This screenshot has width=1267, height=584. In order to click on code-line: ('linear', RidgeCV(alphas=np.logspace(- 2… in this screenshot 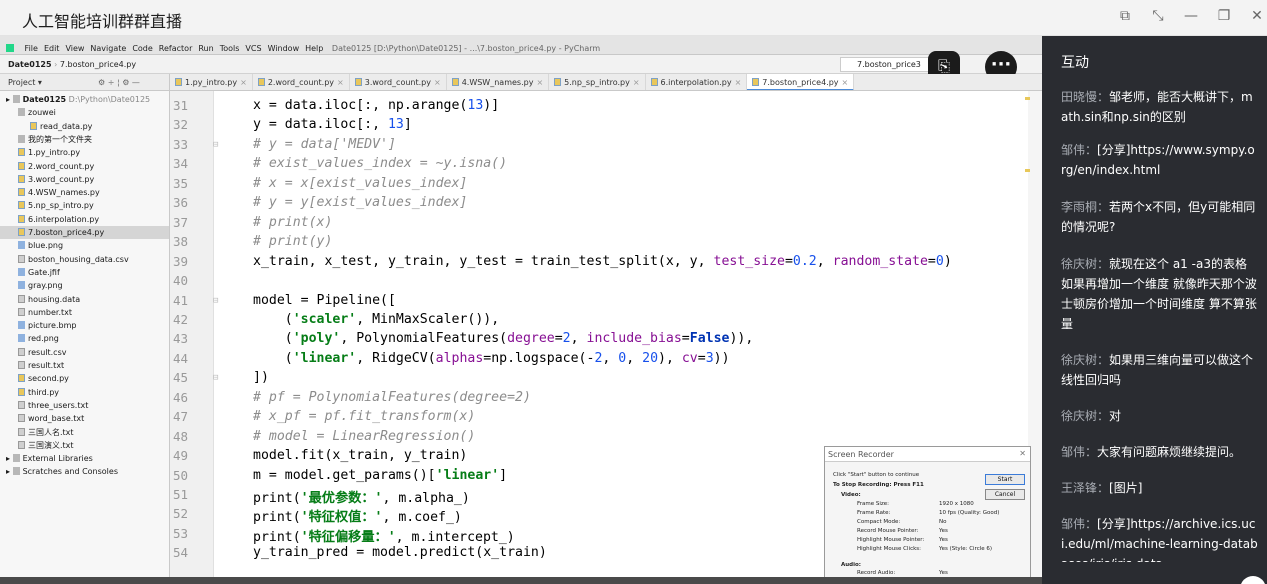, I will do `click(491, 358)`.